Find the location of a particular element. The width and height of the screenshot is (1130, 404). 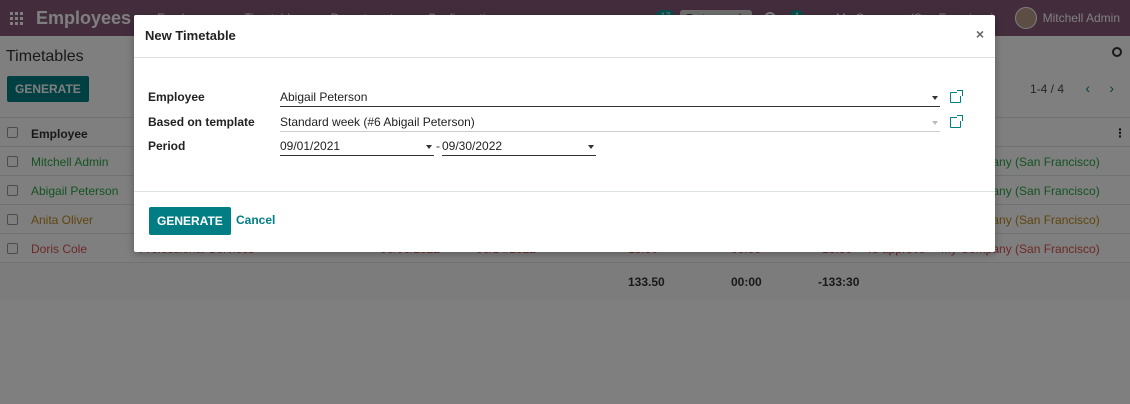

modal-title: New Timetable is located at coordinates (190, 35).